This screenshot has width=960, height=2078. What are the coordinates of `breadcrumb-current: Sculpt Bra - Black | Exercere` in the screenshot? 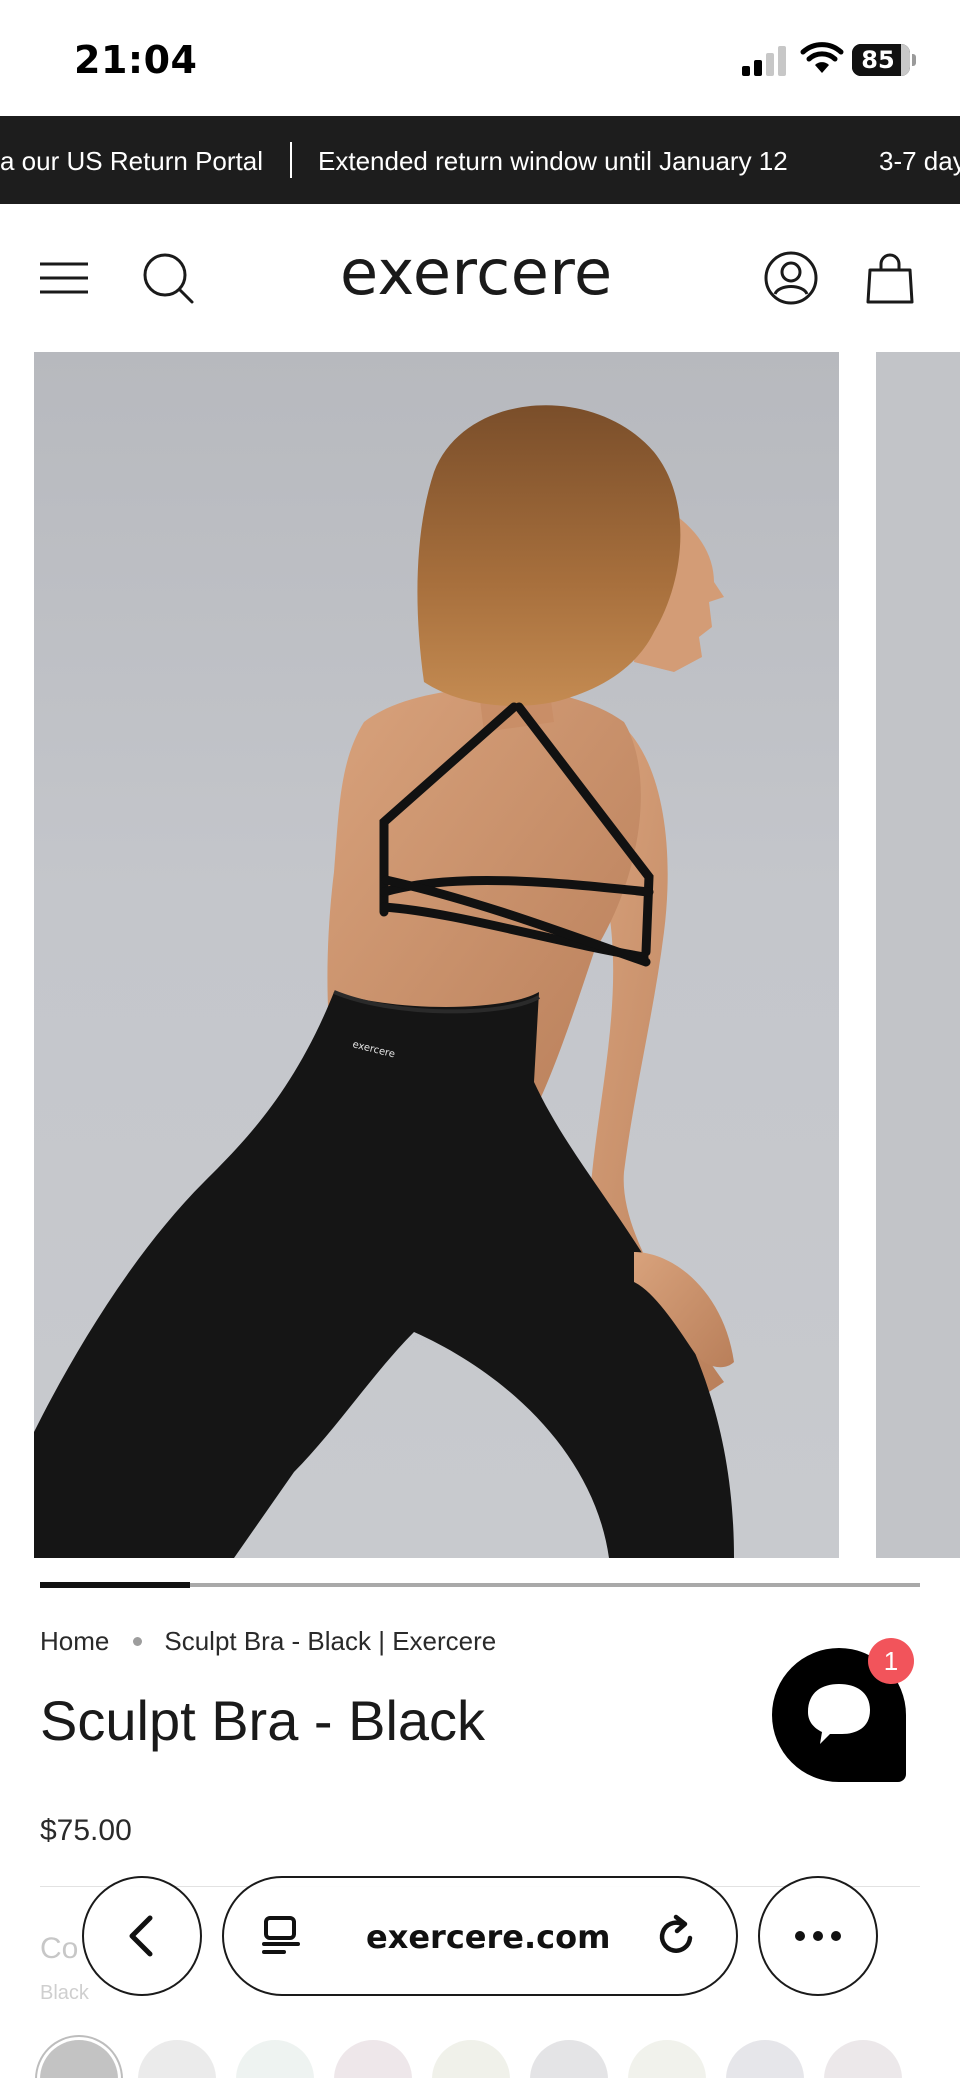 It's located at (330, 1641).